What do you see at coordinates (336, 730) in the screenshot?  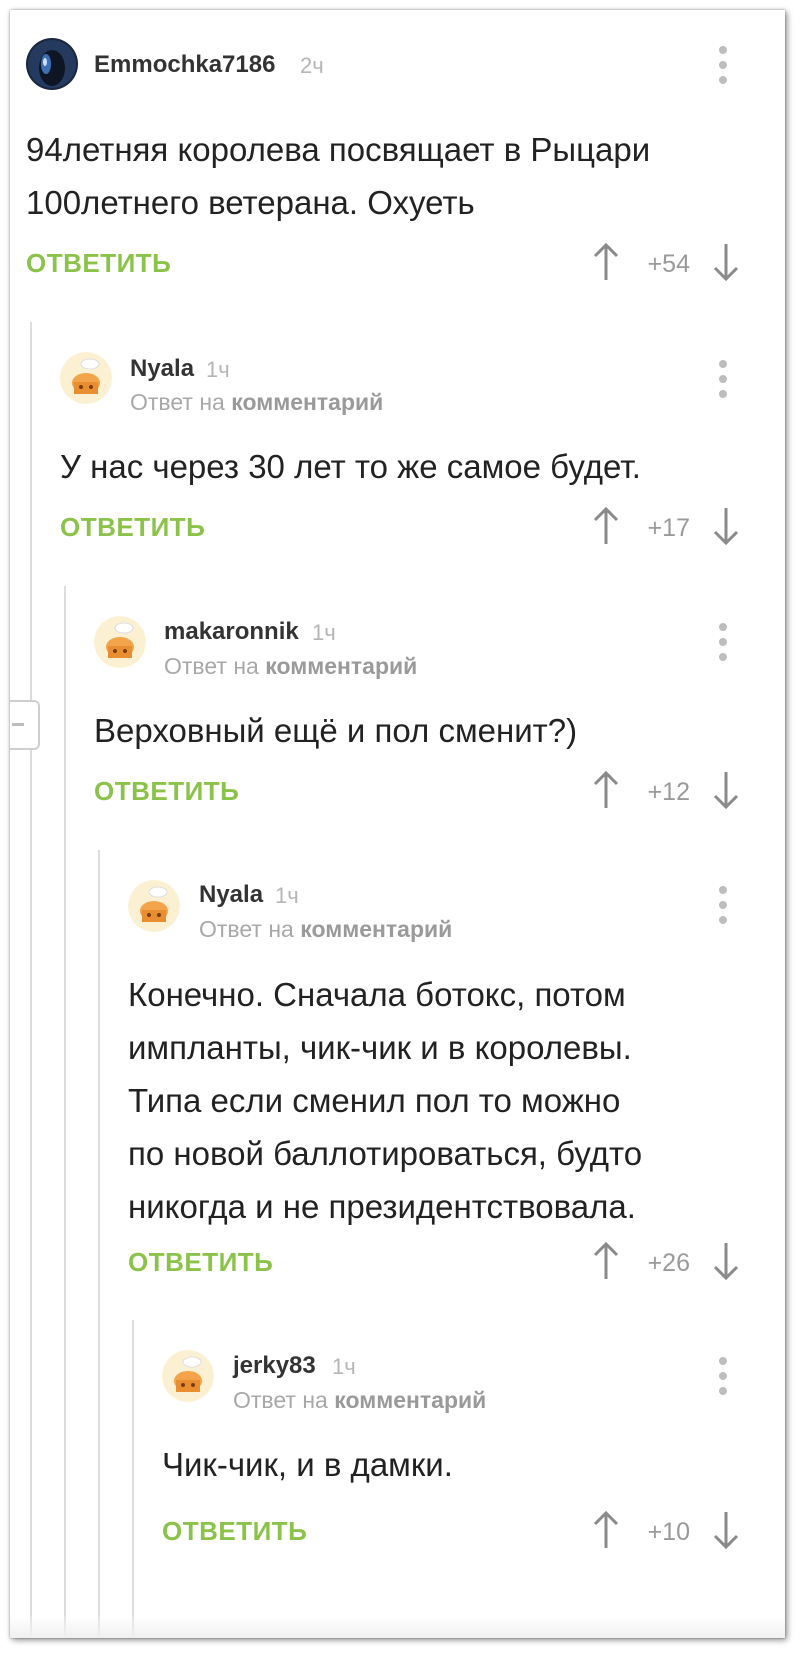 I see `comment-body-line: Верховный ещё и пол сменит?)` at bounding box center [336, 730].